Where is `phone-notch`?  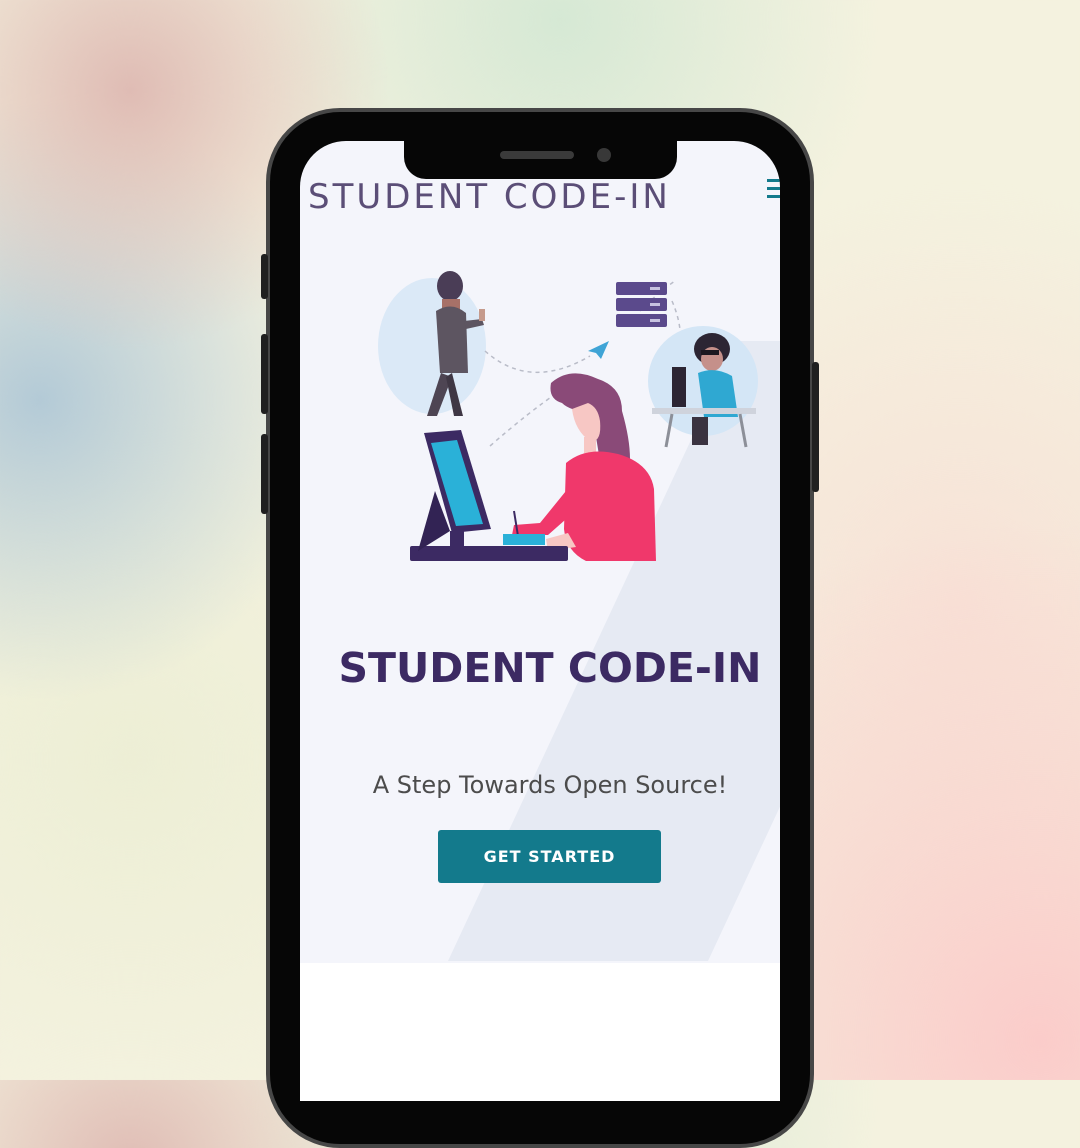
phone-notch is located at coordinates (540, 160).